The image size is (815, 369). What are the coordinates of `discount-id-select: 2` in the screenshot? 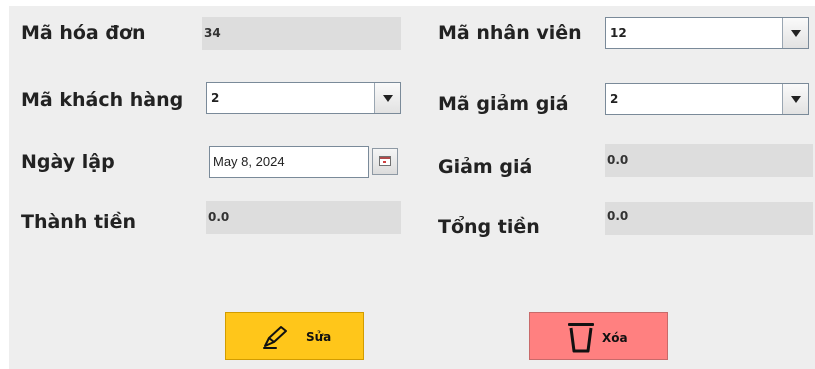 It's located at (707, 99).